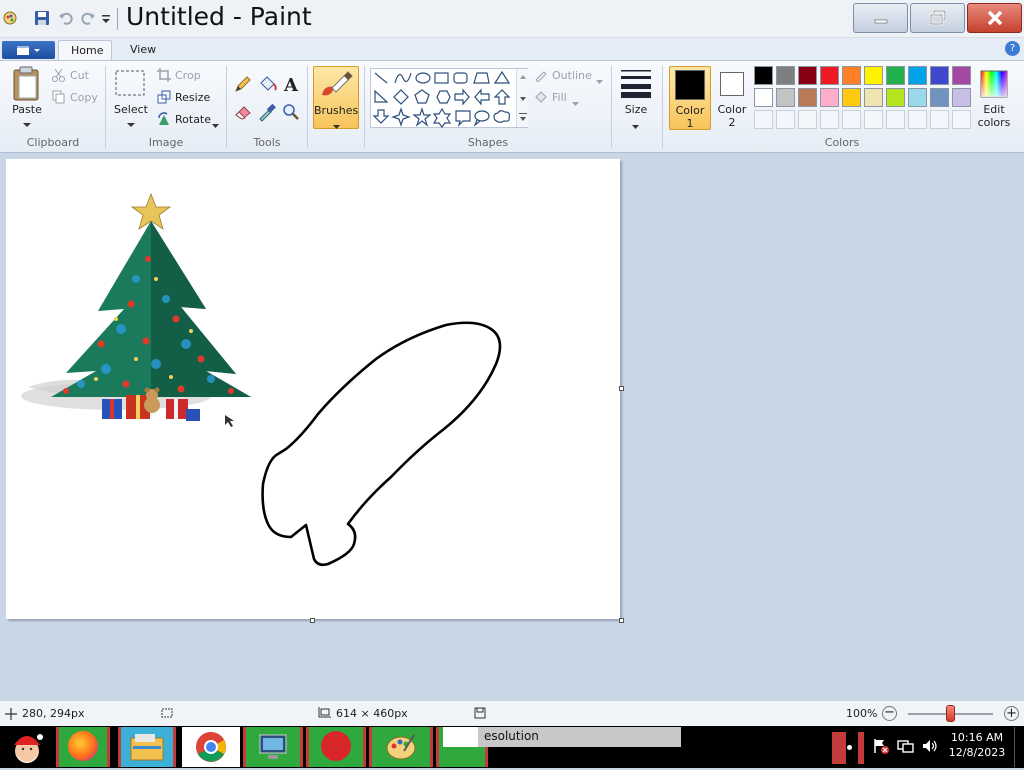 Image resolution: width=1024 pixels, height=770 pixels. I want to click on help-icon: ?, so click(1012, 48).